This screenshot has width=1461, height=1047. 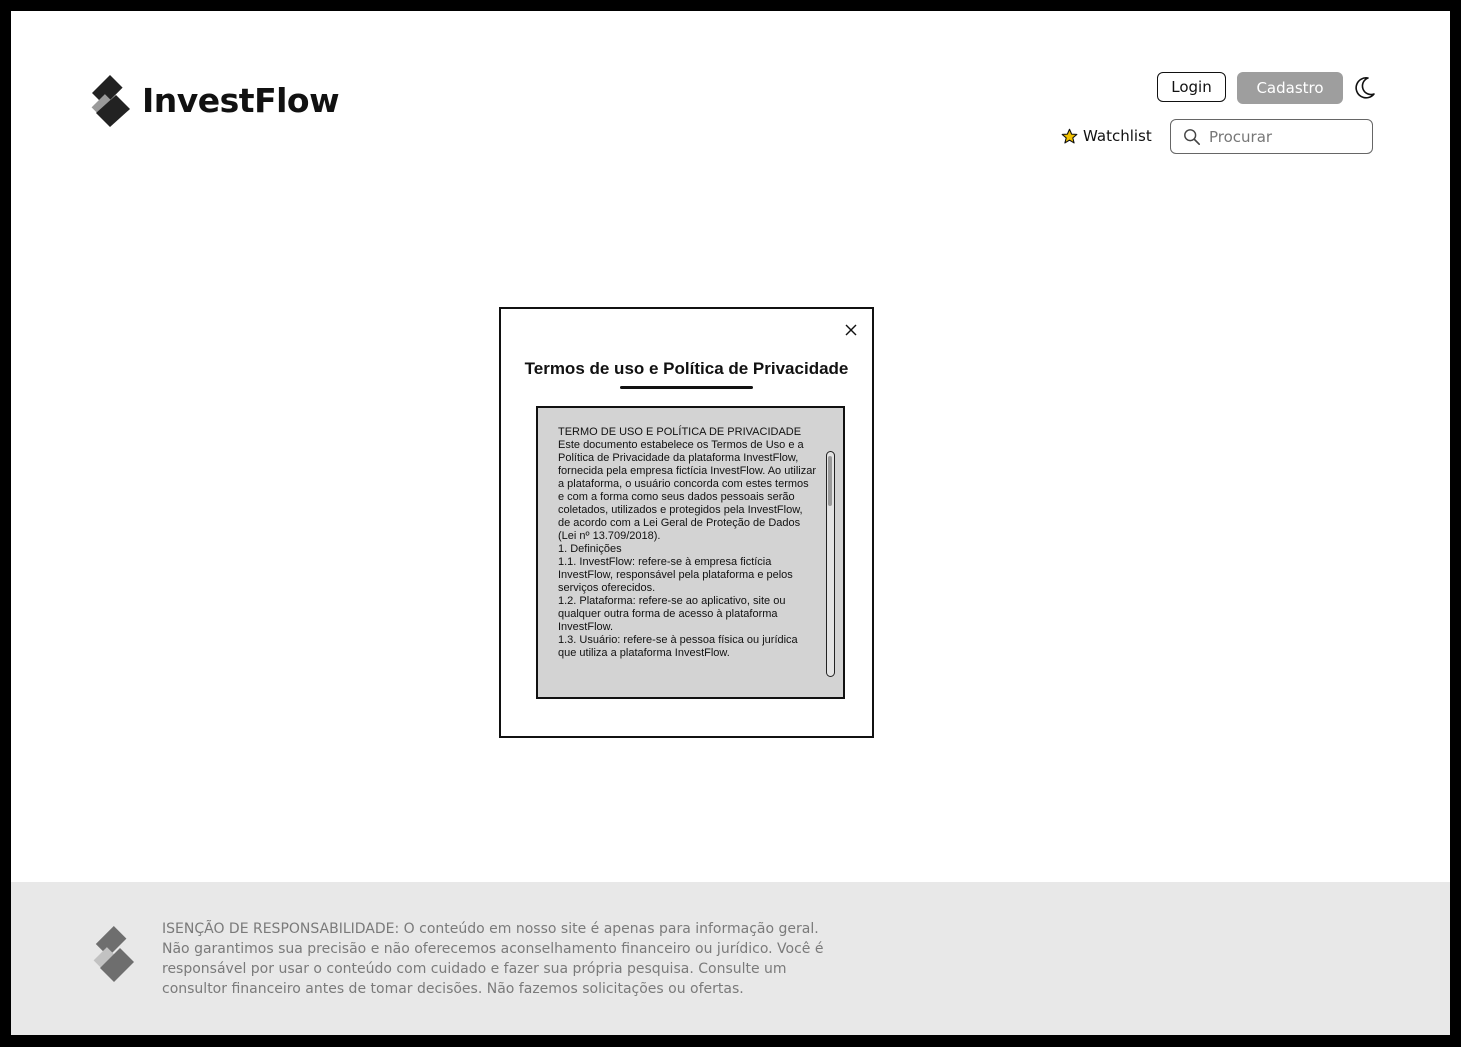 I want to click on star-icon, so click(x=1069, y=136).